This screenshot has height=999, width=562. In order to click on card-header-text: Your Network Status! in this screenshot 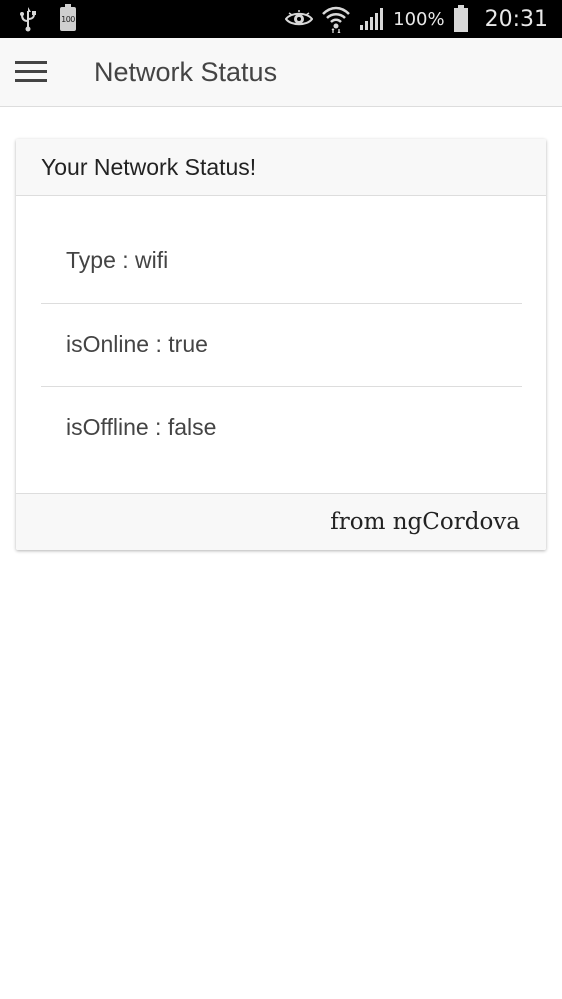, I will do `click(149, 167)`.